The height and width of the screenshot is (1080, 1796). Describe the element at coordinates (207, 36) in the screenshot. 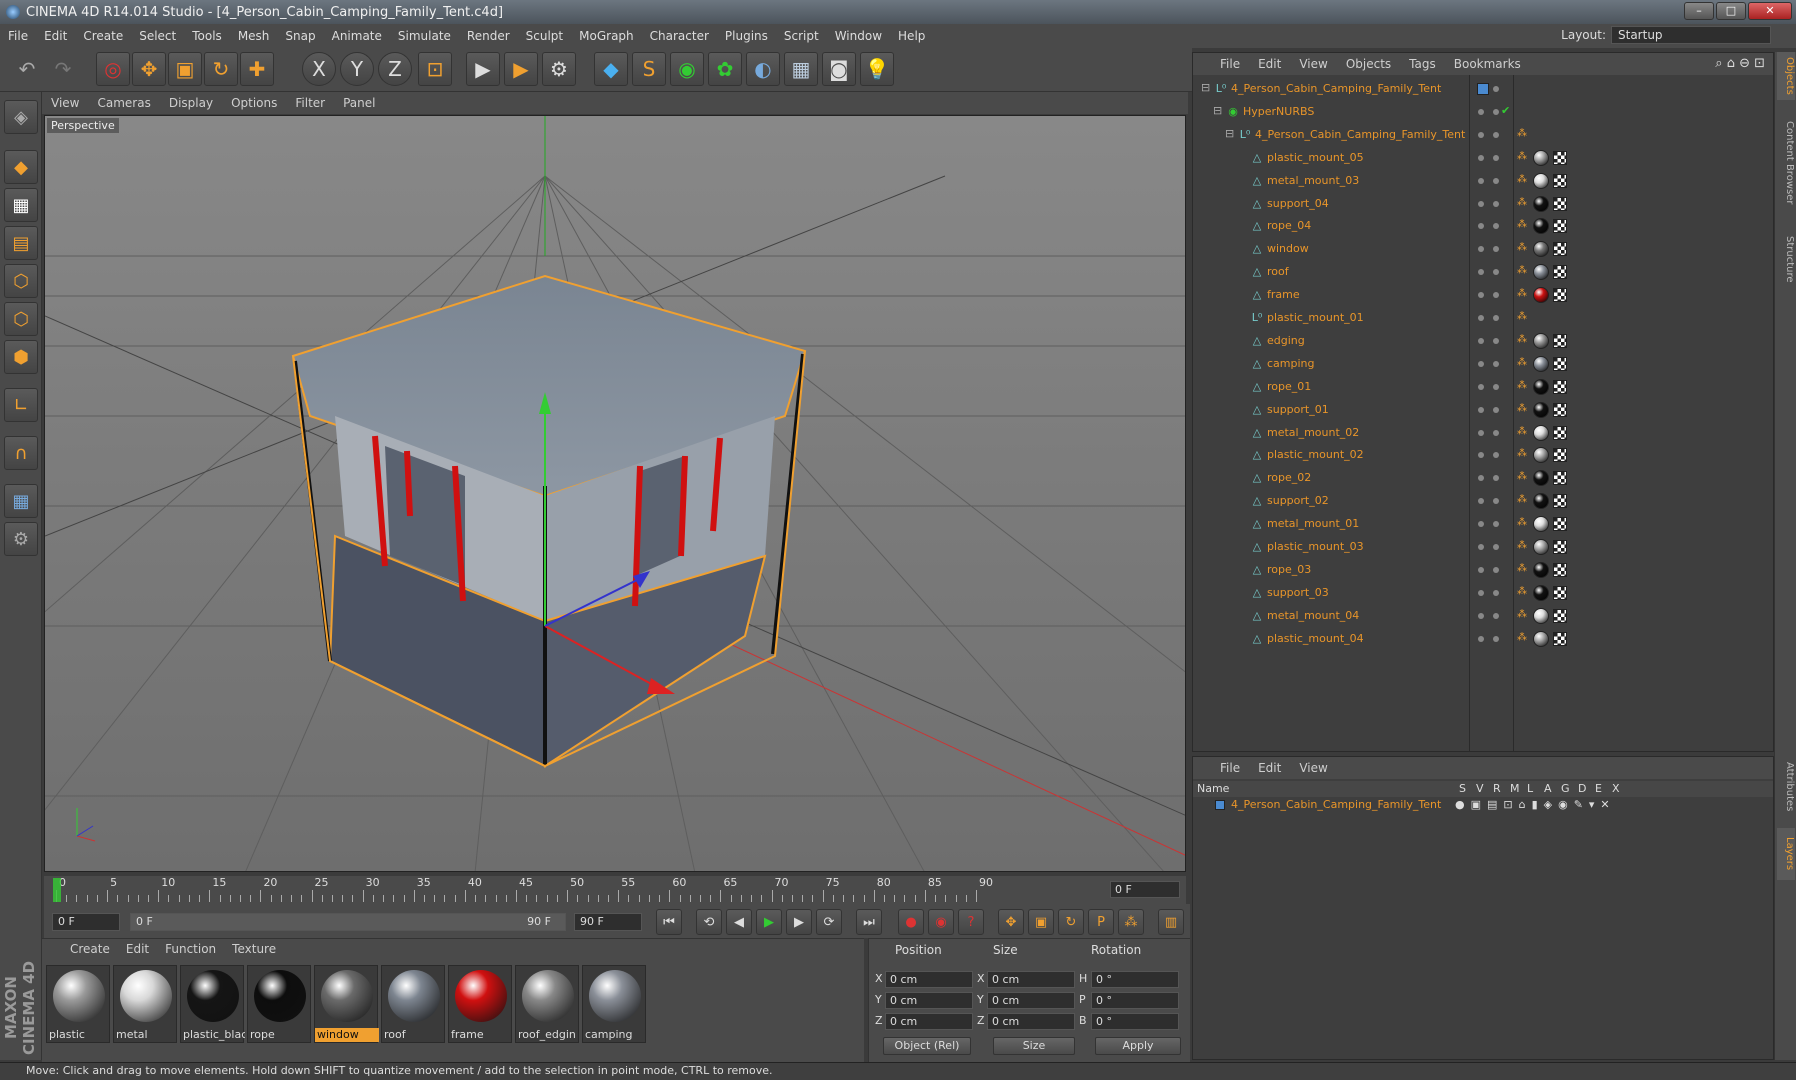

I see `menu-tools: Tools` at that location.